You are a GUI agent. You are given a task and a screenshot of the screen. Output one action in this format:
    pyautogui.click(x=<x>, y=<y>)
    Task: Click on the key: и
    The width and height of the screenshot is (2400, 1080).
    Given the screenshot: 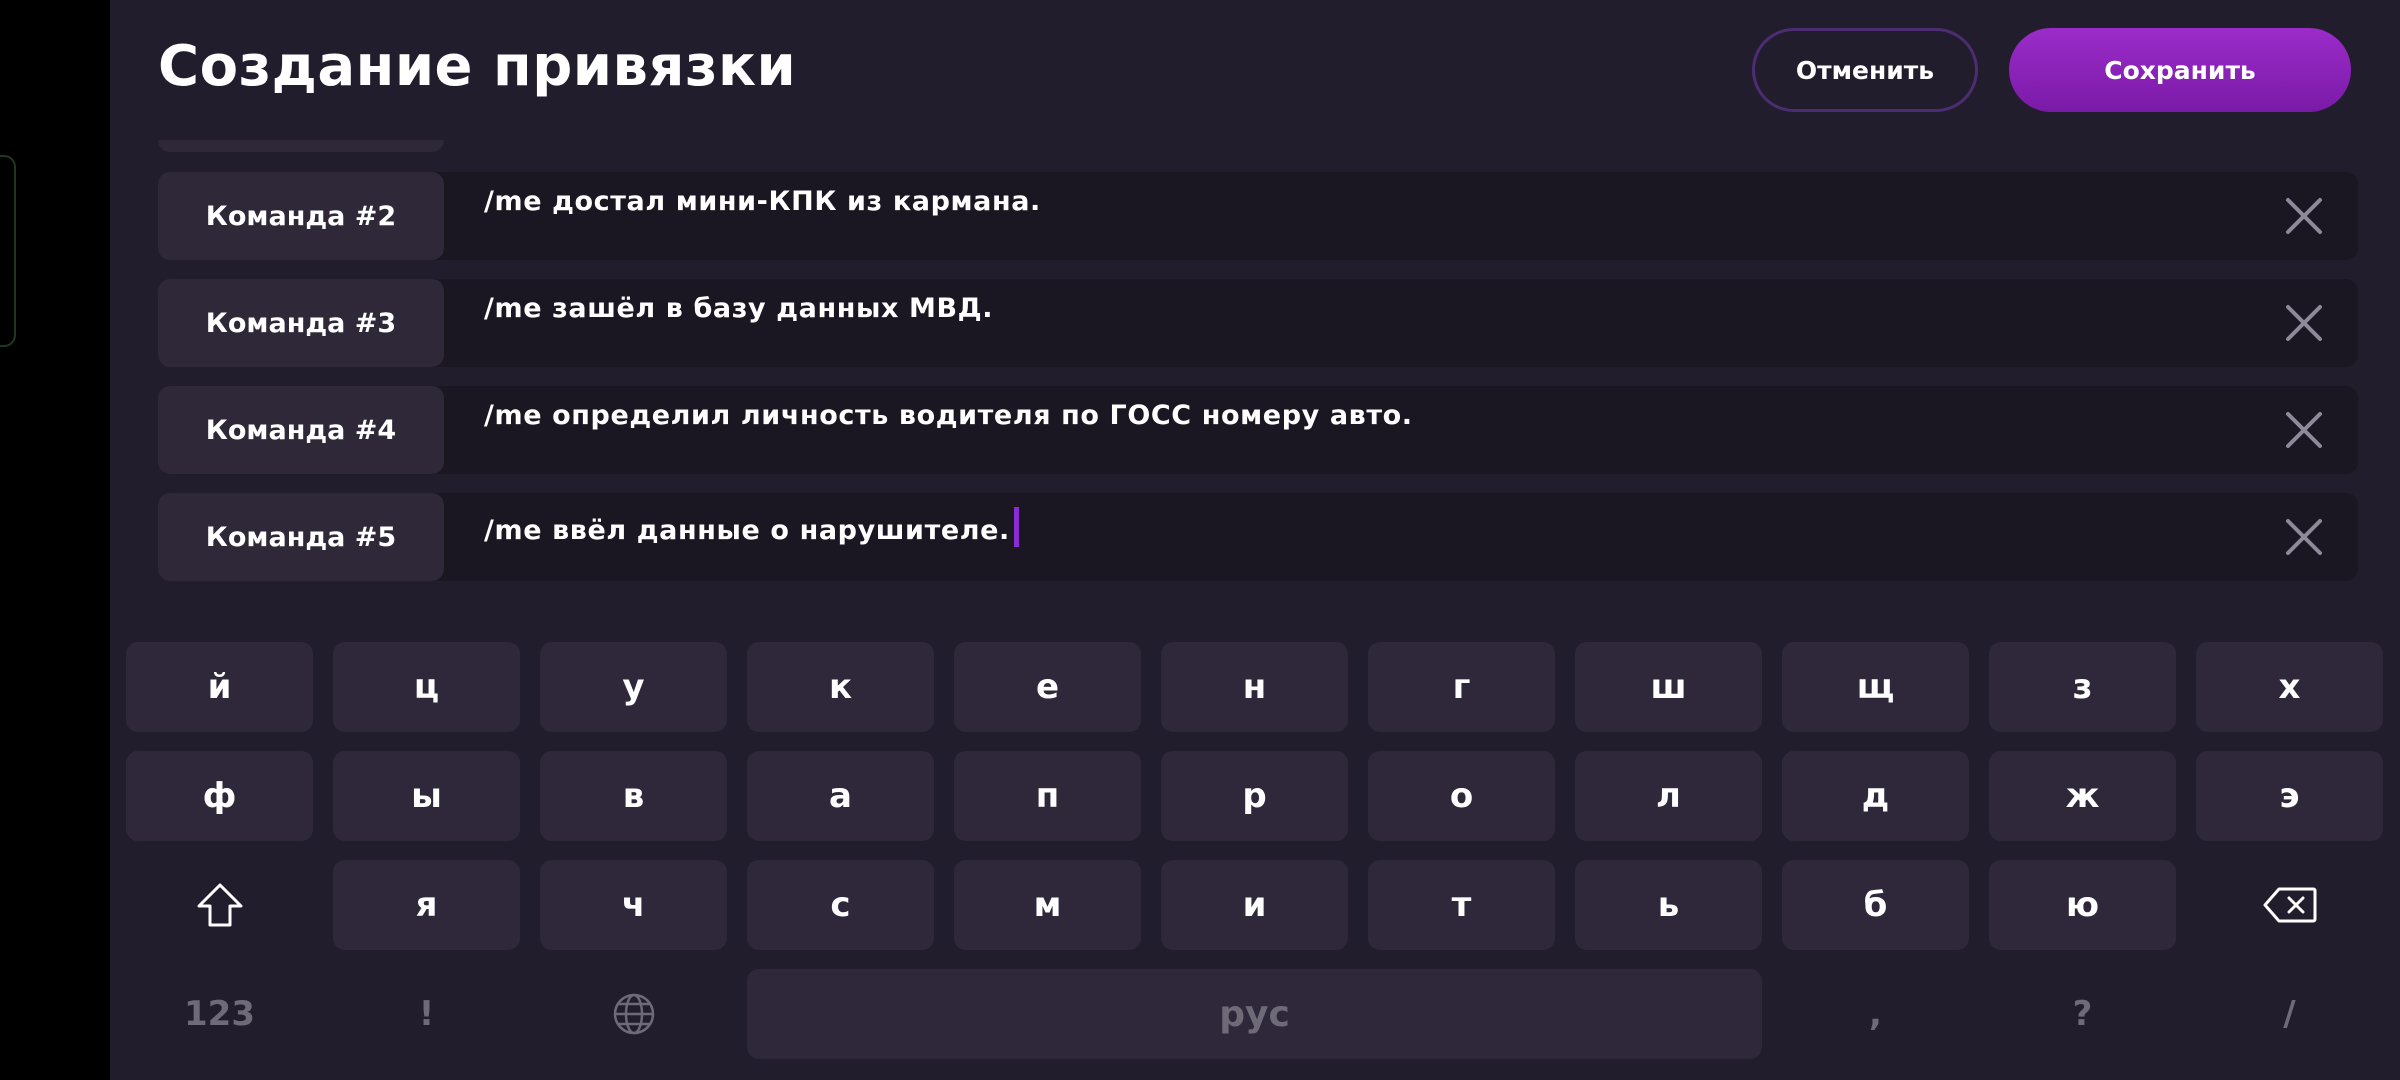 What is the action you would take?
    pyautogui.click(x=1254, y=905)
    